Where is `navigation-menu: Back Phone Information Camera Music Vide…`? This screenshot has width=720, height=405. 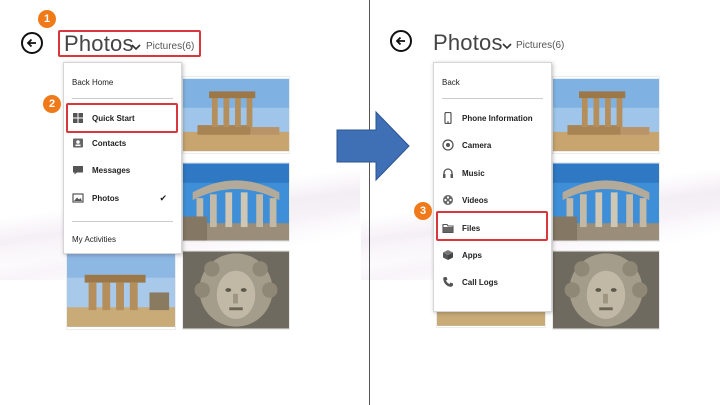
navigation-menu: Back Phone Information Camera Music Vide… is located at coordinates (492, 187).